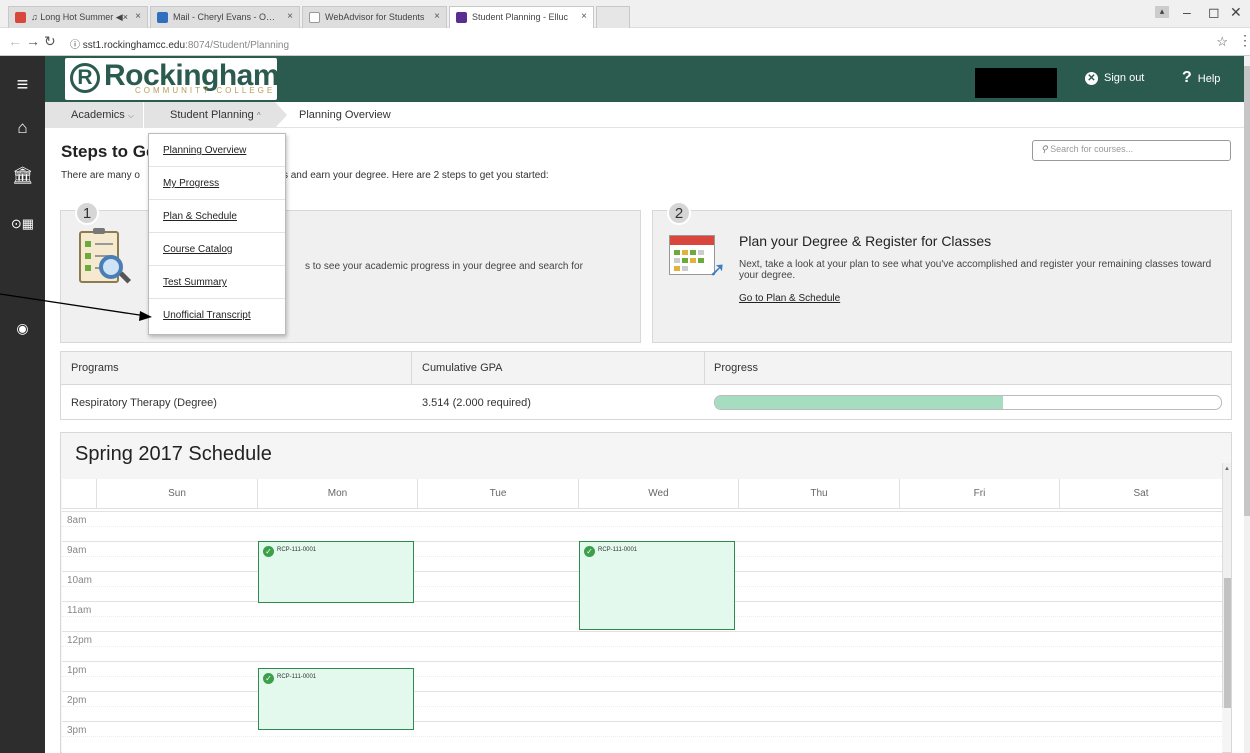 Image resolution: width=1250 pixels, height=753 pixels. I want to click on tab-label: ♫ Long Hot Summer ◀×, so click(79, 17).